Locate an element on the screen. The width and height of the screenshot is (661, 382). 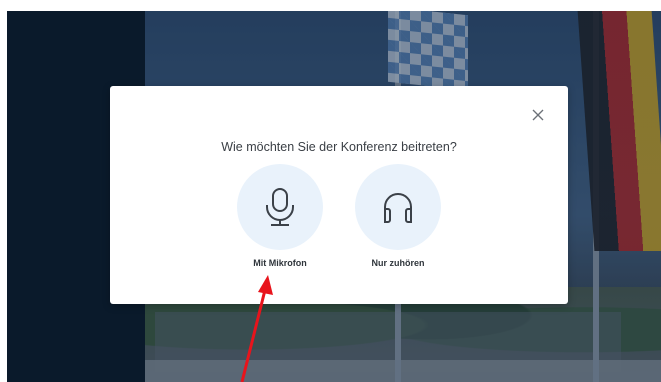
dialog-title: Wie möchten Sie der Konferenz beitreten? is located at coordinates (339, 147).